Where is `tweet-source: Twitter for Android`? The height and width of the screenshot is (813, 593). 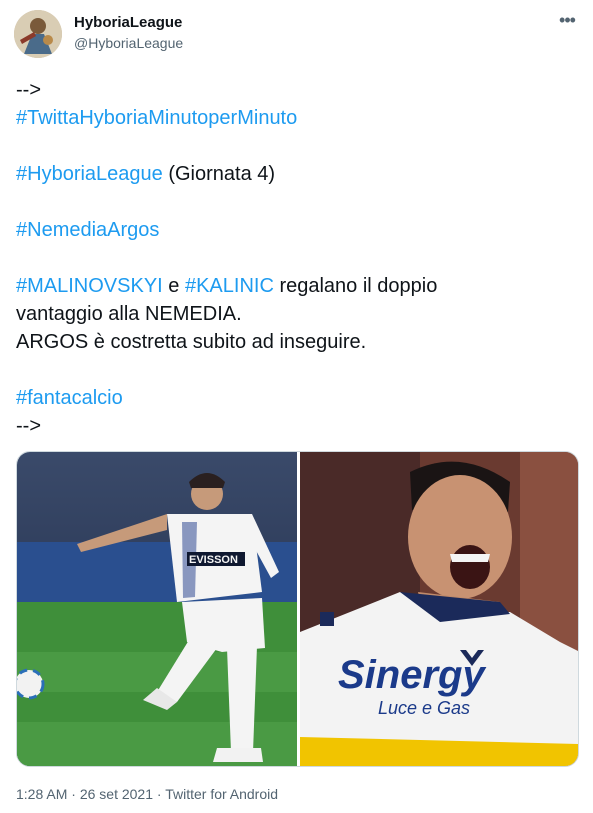 tweet-source: Twitter for Android is located at coordinates (221, 794).